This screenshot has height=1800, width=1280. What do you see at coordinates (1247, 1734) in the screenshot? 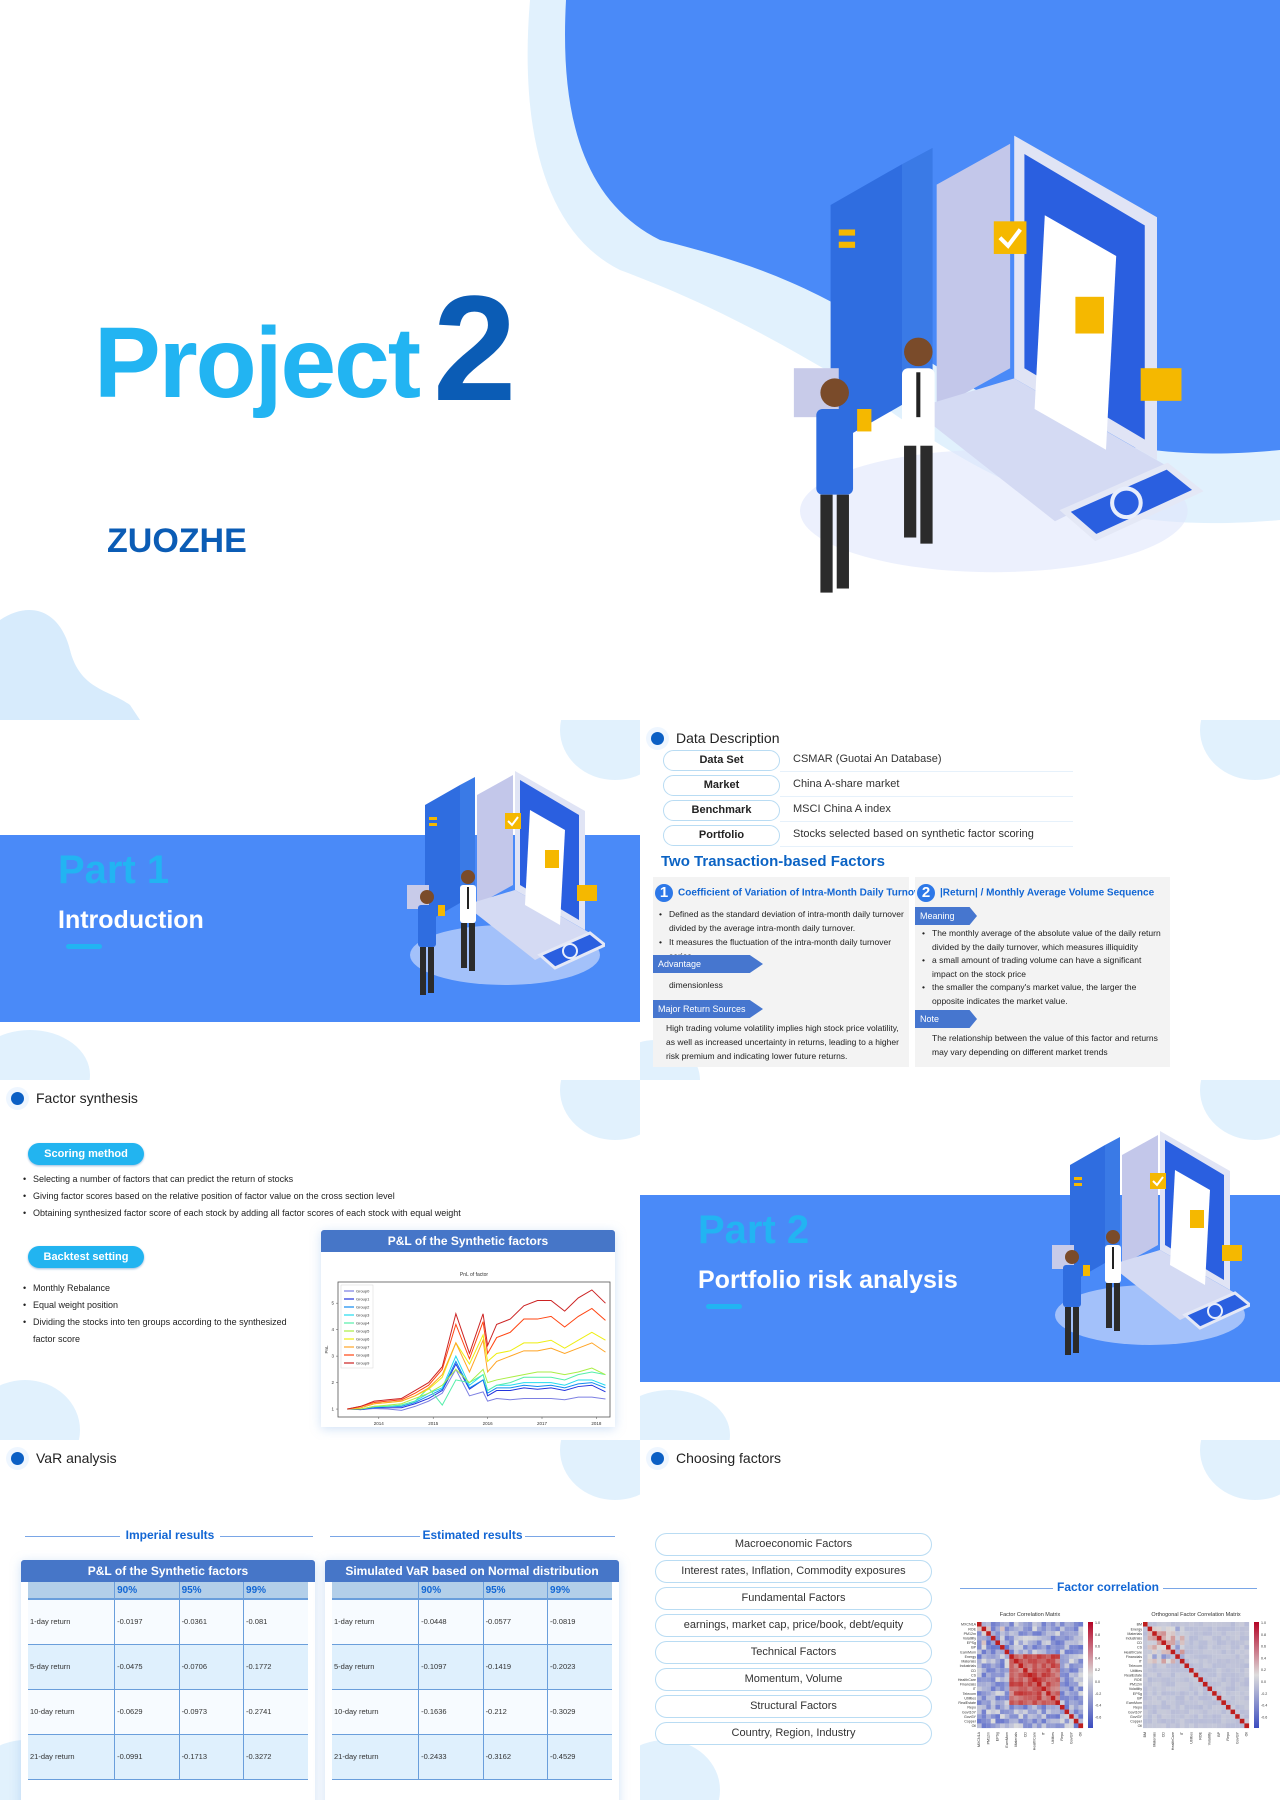
I see `heatmap-col-label: Oil` at bounding box center [1247, 1734].